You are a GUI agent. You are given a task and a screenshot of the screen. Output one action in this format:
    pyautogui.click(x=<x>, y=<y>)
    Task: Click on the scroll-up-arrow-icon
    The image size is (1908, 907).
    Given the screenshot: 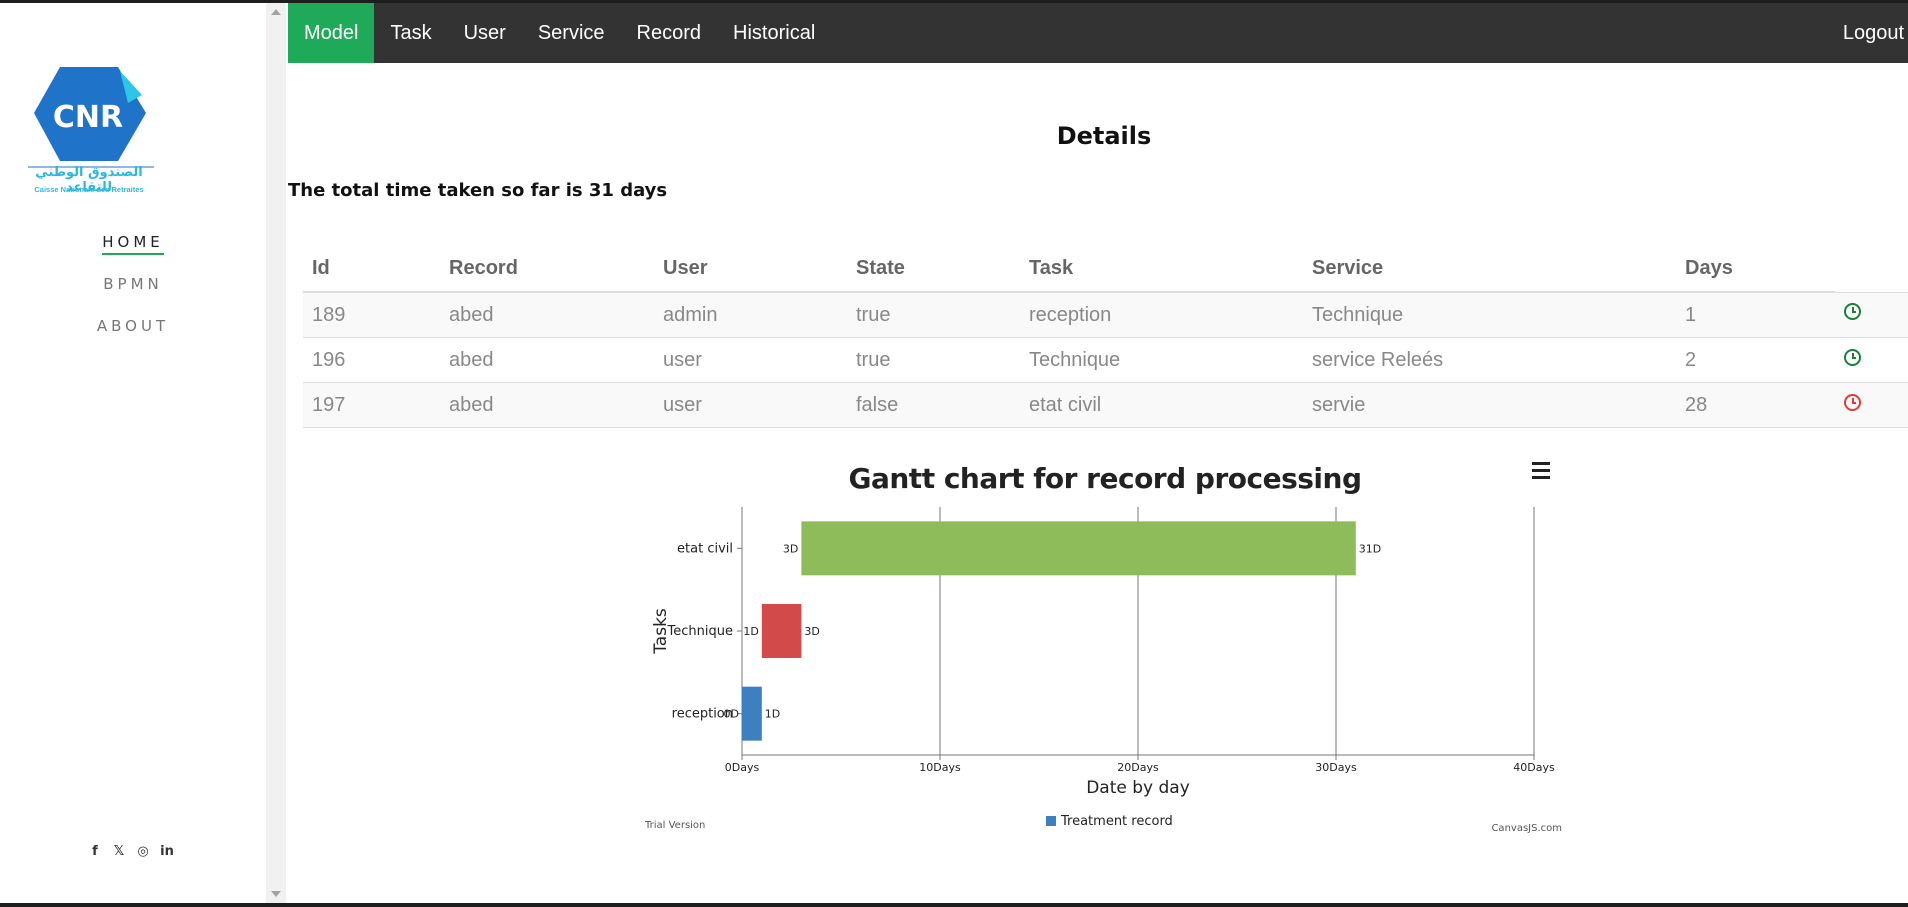 What is the action you would take?
    pyautogui.click(x=276, y=12)
    